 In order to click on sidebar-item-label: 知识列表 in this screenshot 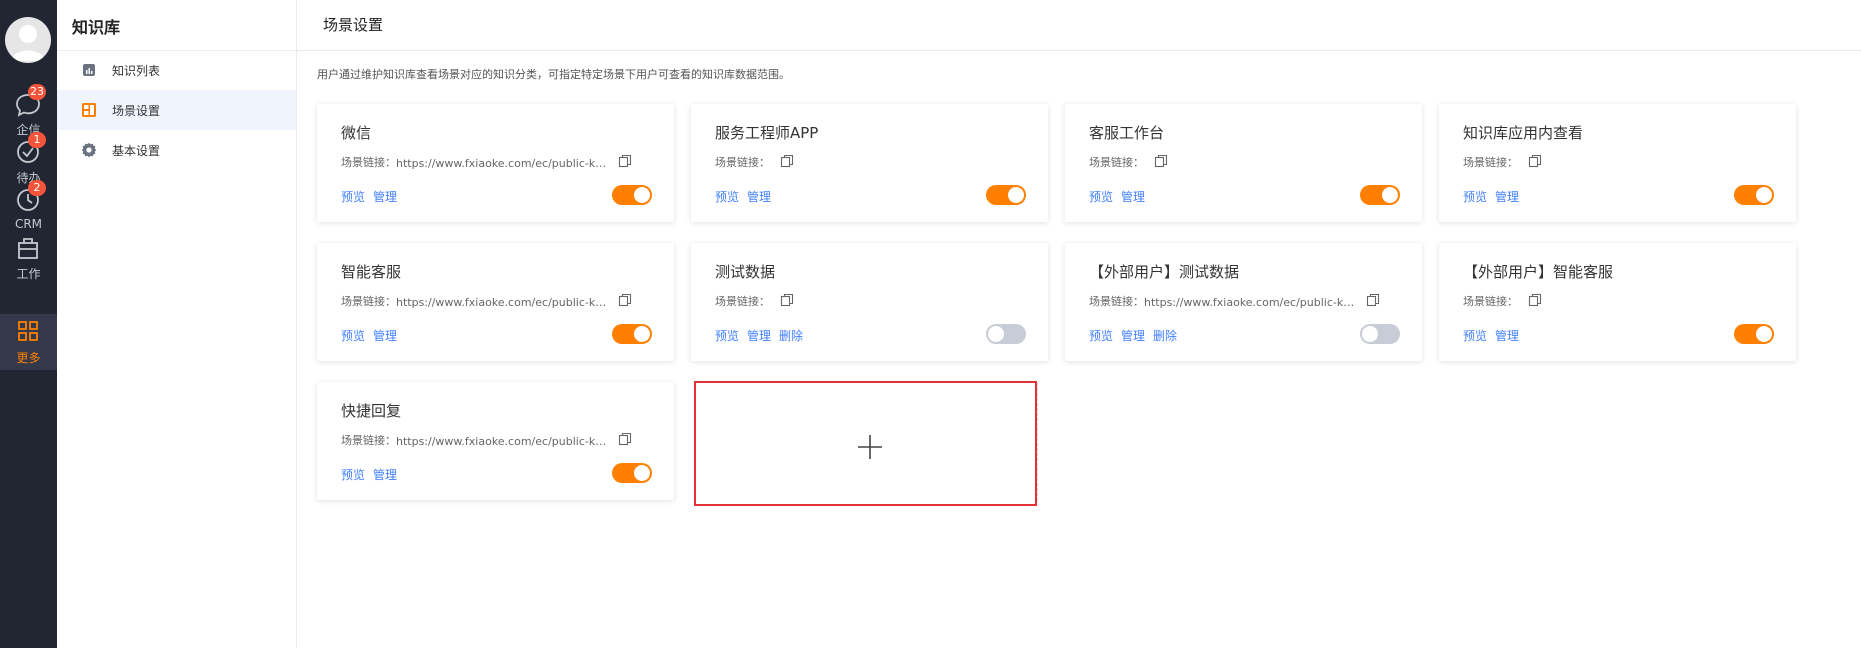, I will do `click(136, 71)`.